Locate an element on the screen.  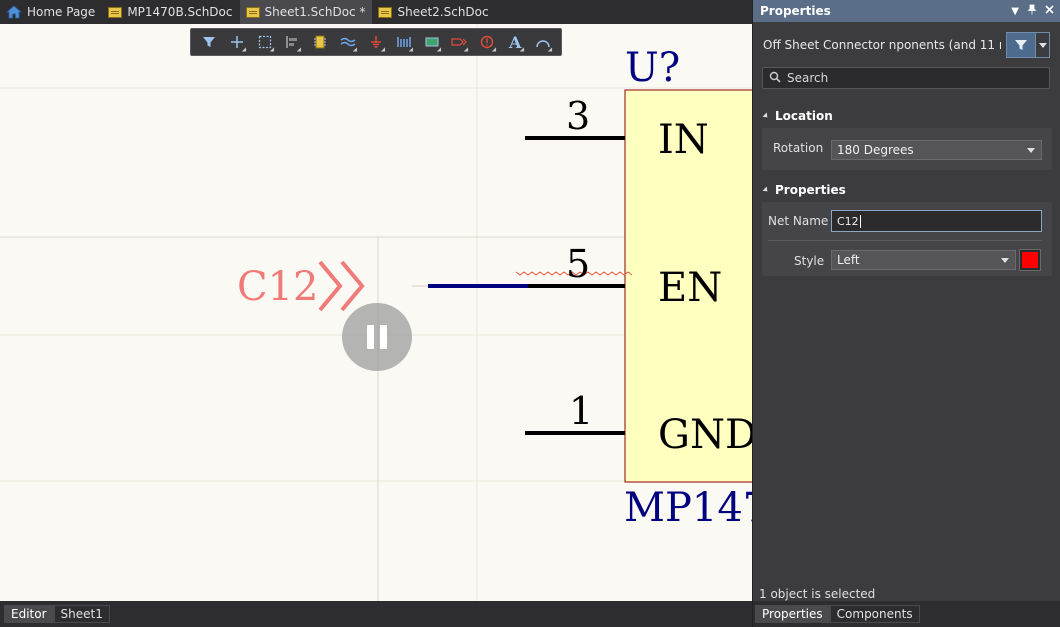
align-icon is located at coordinates (292, 42).